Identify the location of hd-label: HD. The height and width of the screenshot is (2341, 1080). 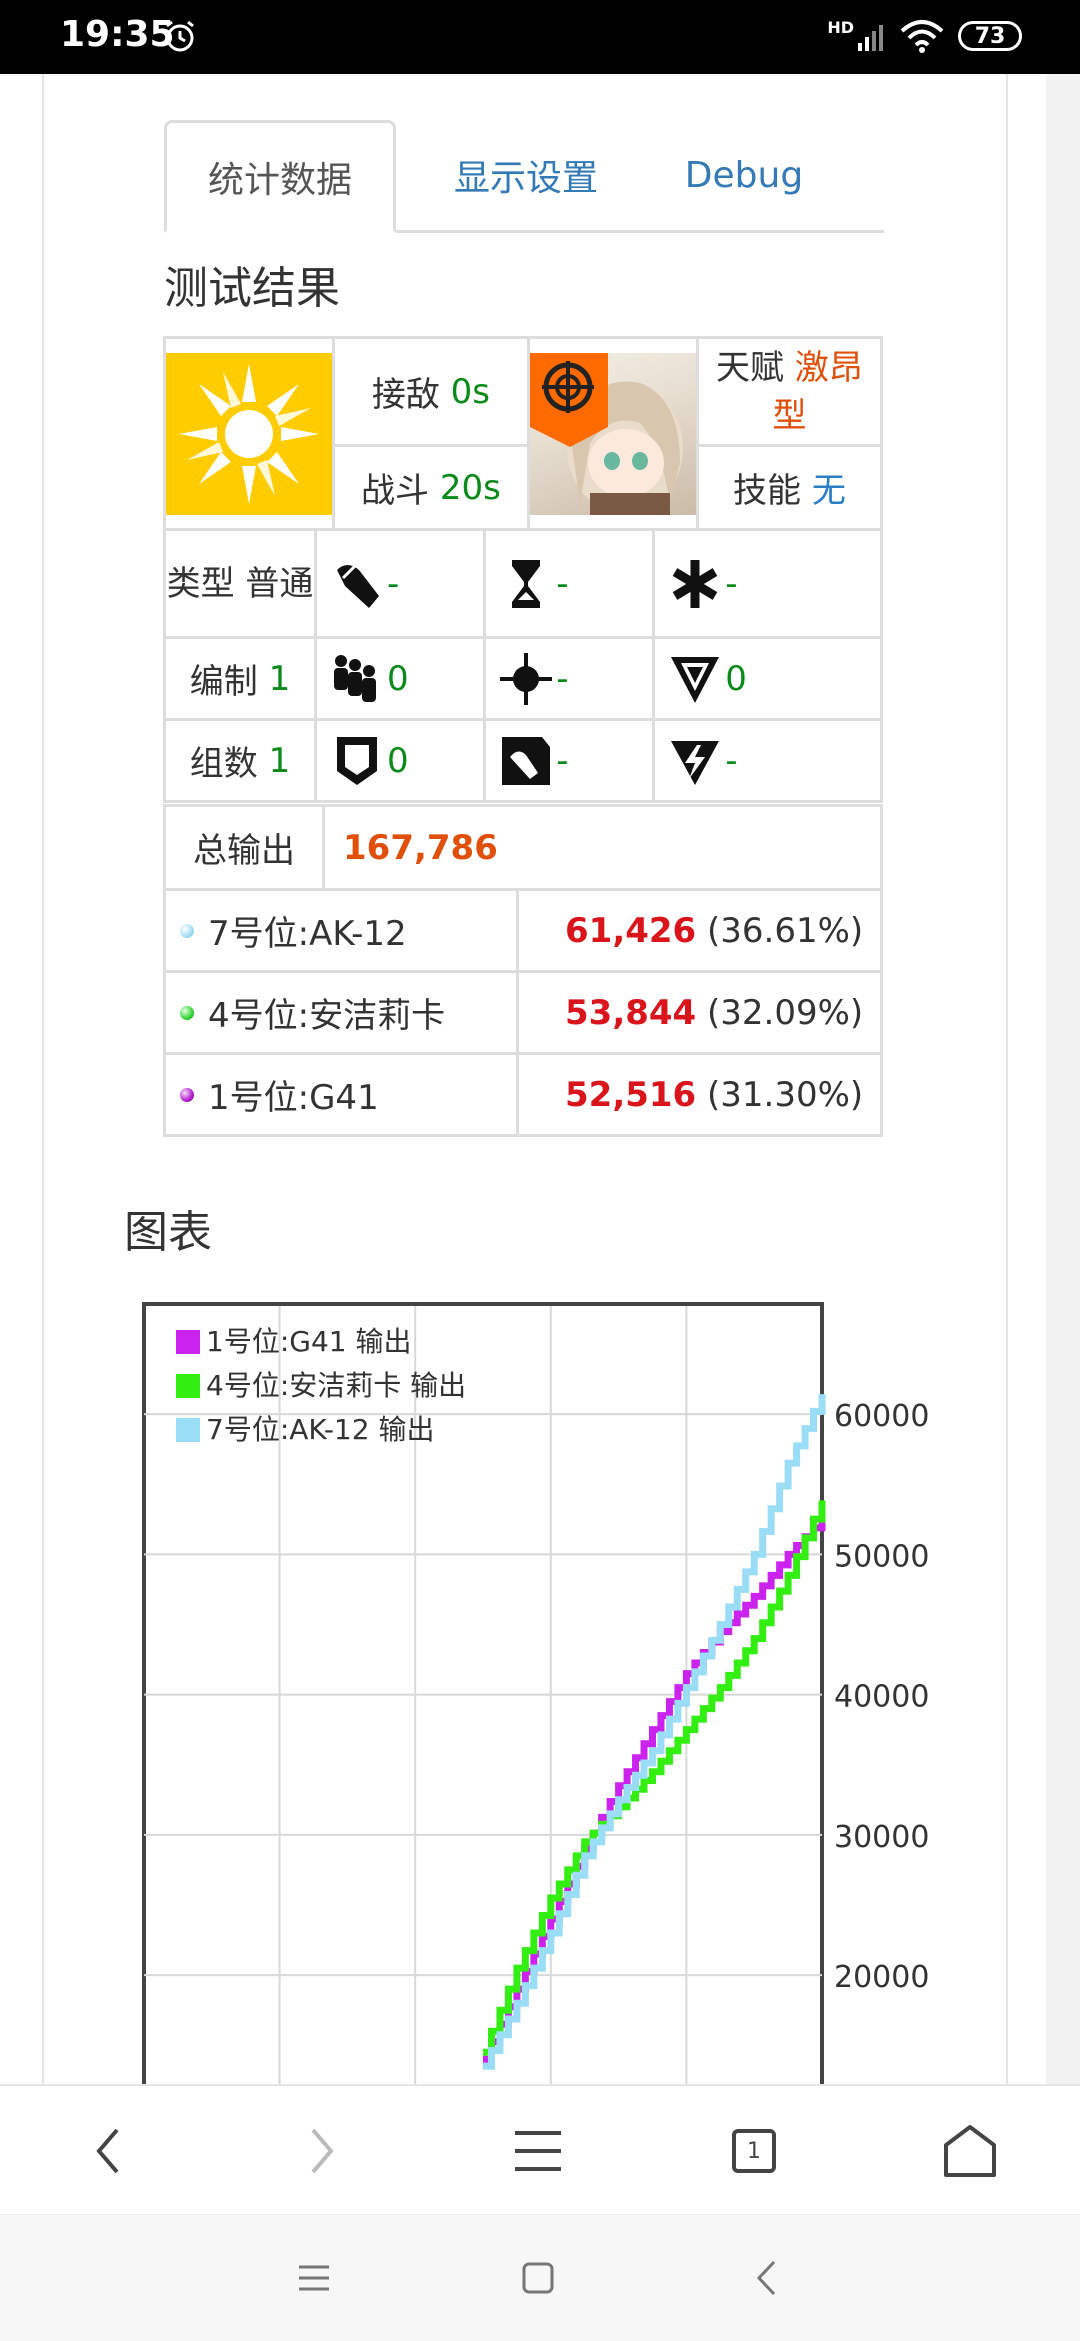
(840, 27).